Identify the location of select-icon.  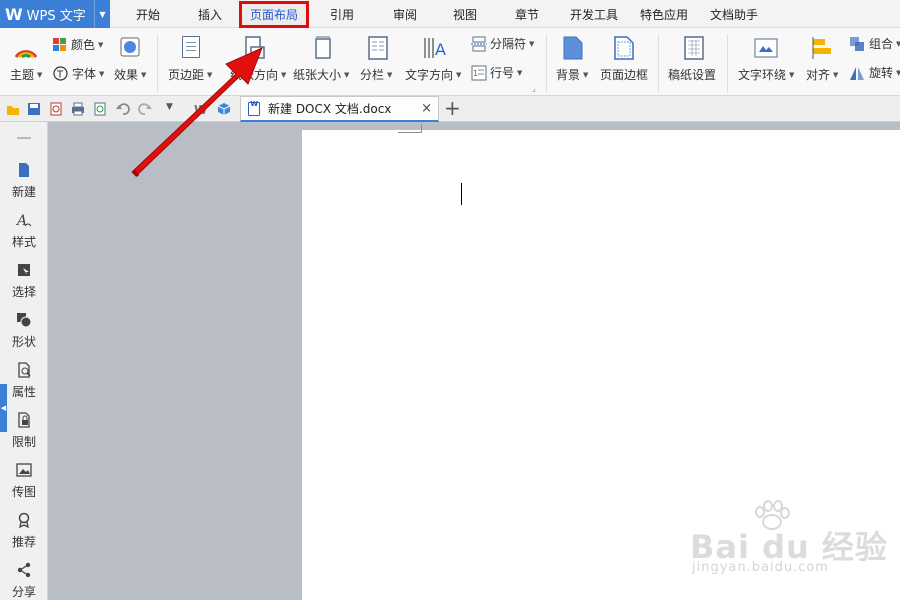
(24, 270).